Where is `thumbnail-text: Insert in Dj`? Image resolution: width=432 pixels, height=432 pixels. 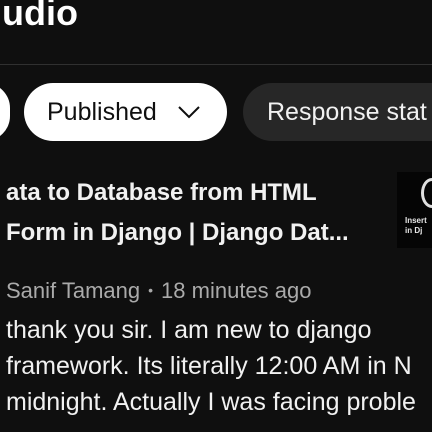
thumbnail-text: Insert in Dj is located at coordinates (416, 226).